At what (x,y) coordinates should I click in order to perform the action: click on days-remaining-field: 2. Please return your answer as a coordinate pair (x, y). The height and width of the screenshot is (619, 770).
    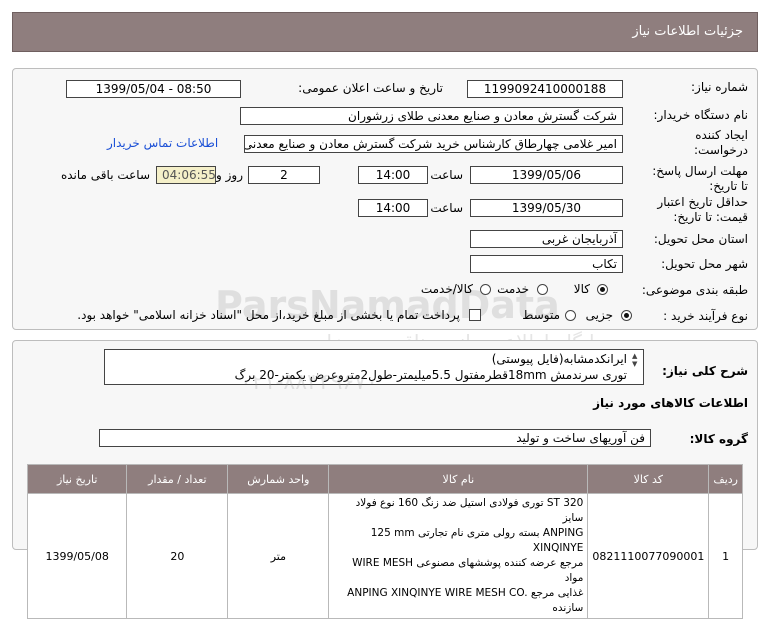
    Looking at the image, I should click on (284, 175).